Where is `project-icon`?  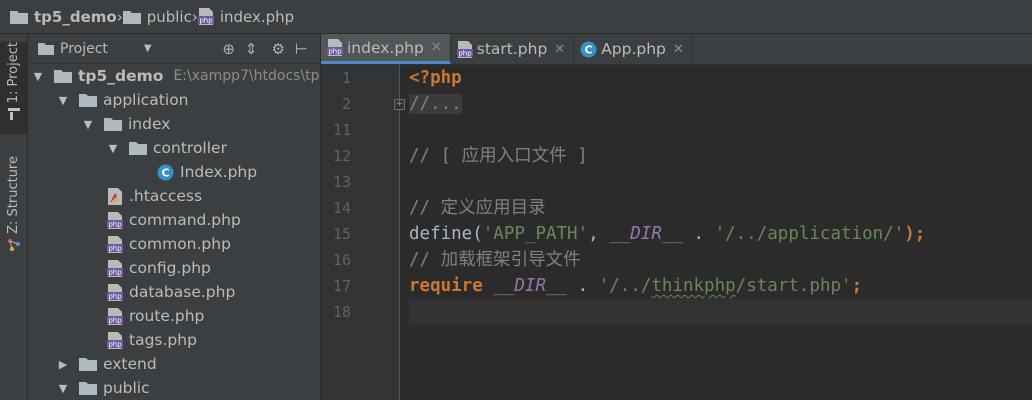 project-icon is located at coordinates (13, 114).